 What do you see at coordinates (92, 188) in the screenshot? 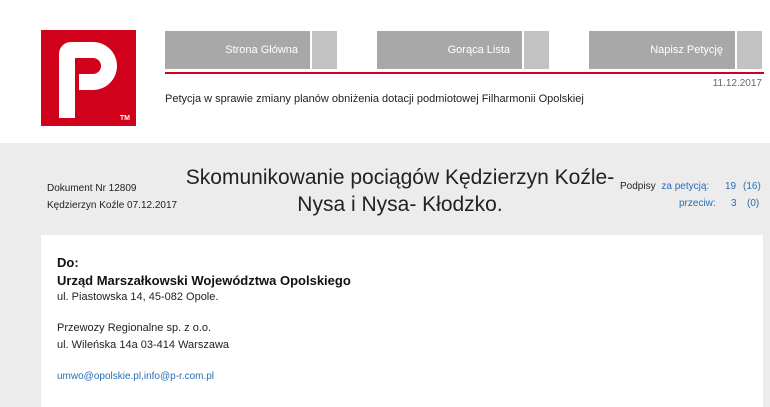
I see `document-number: Dokument Nr 12809` at bounding box center [92, 188].